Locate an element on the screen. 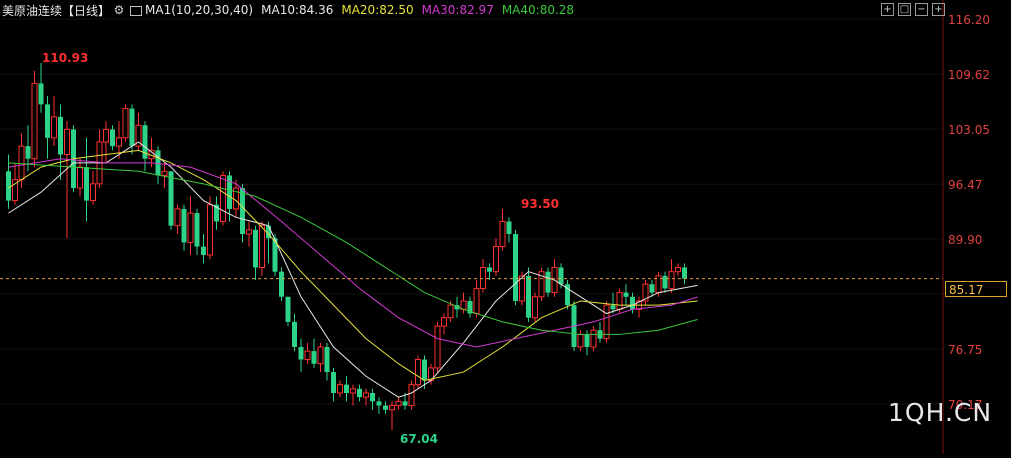  ma40-value: MA40:80.28 is located at coordinates (538, 10).